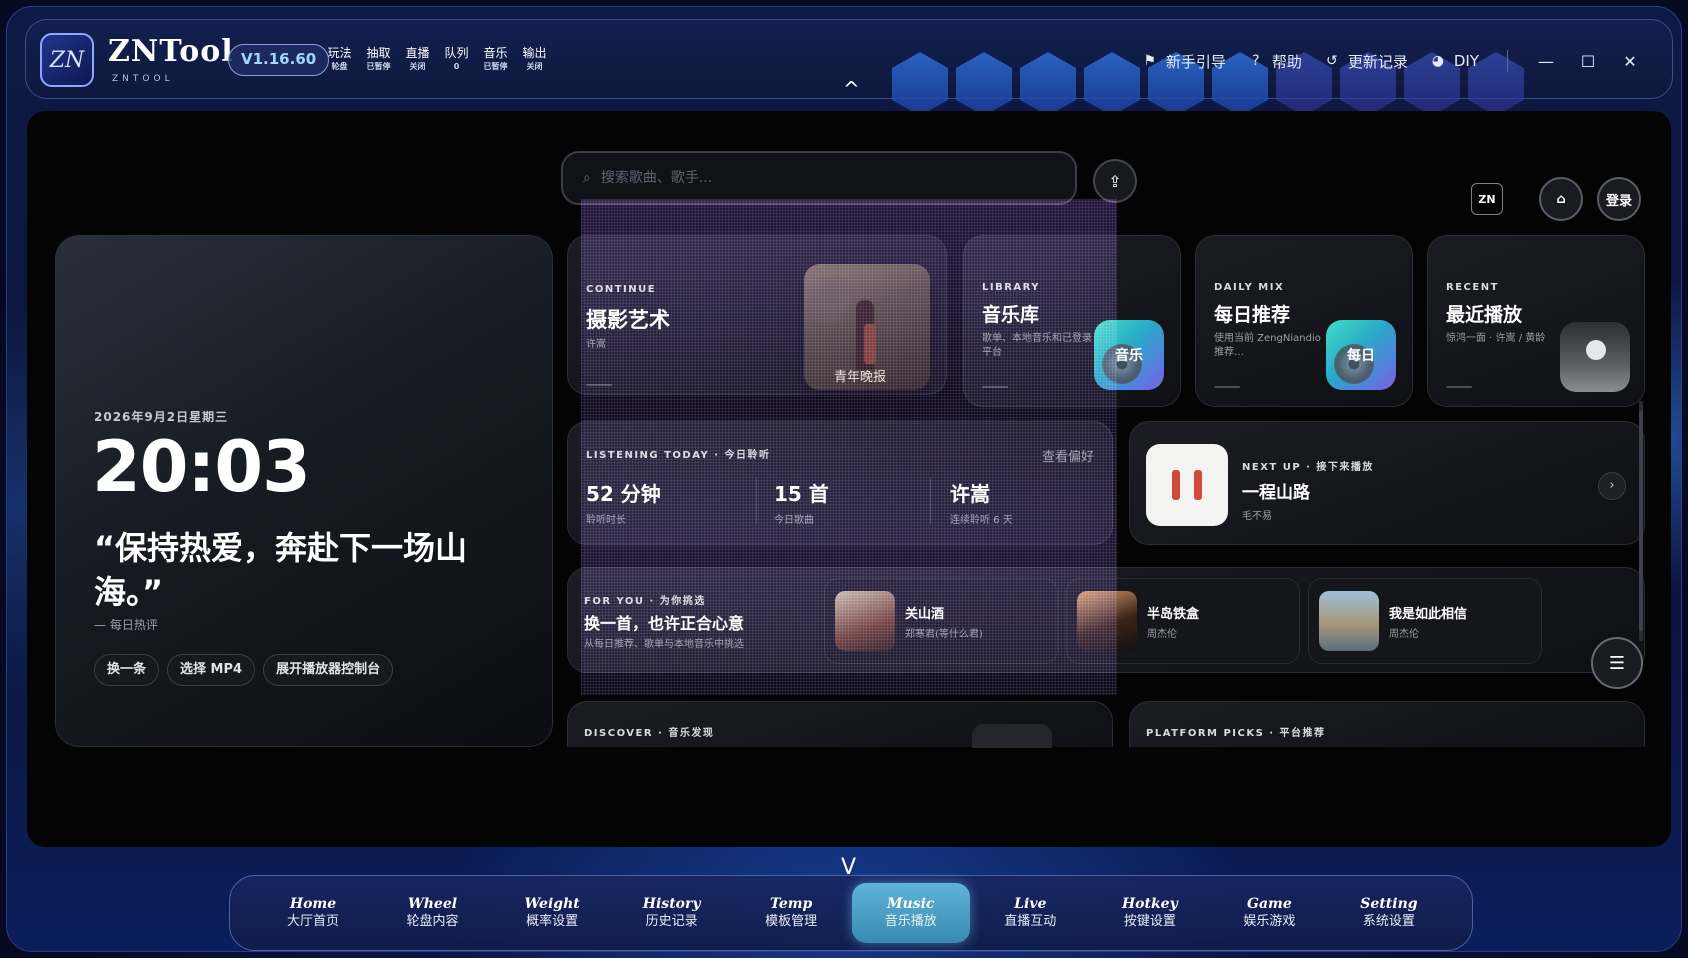  Describe the element at coordinates (1030, 904) in the screenshot. I see `nav-en-label: Live` at that location.